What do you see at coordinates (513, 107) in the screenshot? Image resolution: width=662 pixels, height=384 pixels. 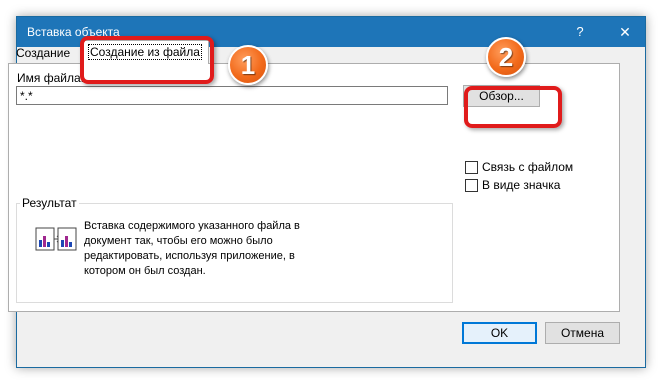 I see `callout-highlight-browse` at bounding box center [513, 107].